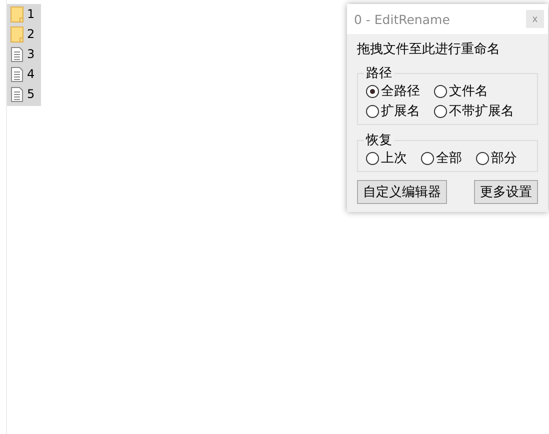  What do you see at coordinates (400, 91) in the screenshot?
I see `radio-label: 全路径` at bounding box center [400, 91].